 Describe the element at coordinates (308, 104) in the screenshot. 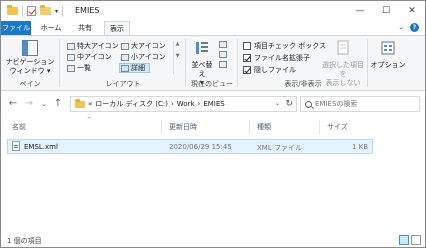

I see `search-icon` at that location.